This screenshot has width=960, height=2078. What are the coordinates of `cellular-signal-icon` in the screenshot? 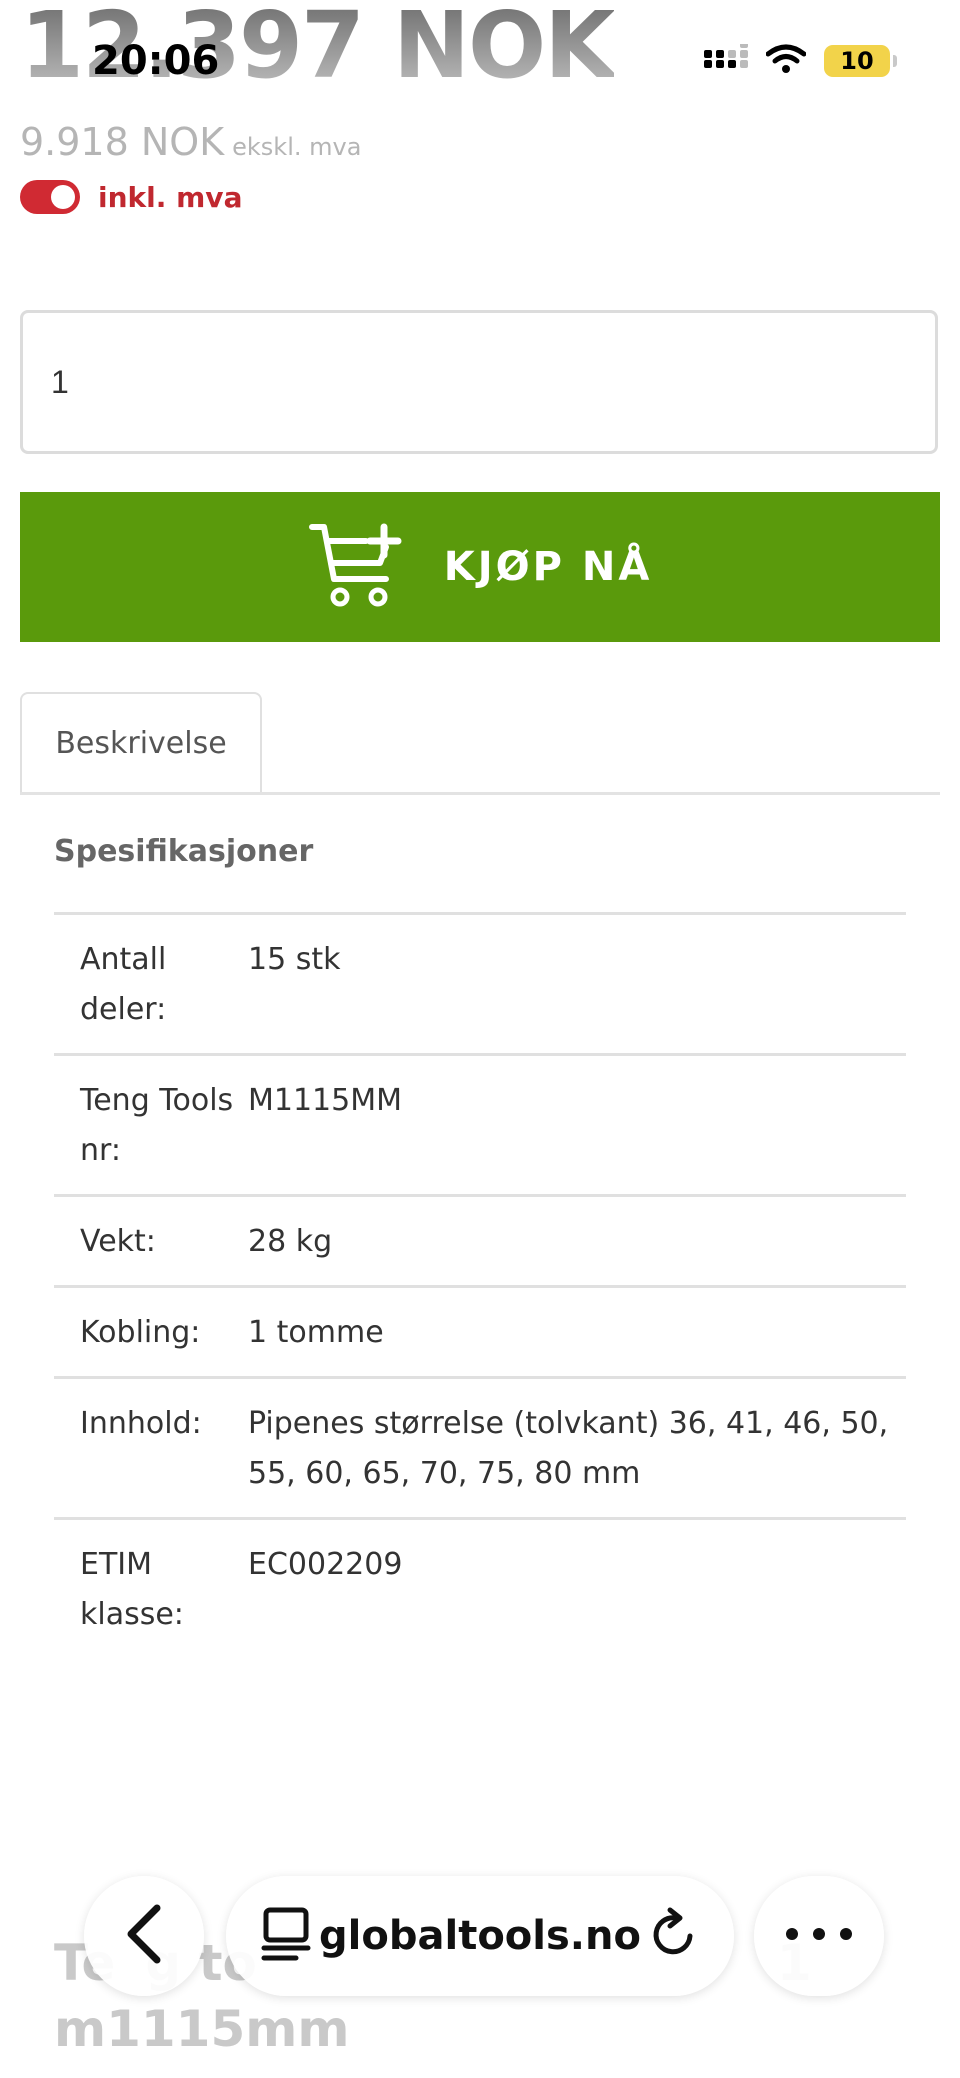 It's located at (726, 59).